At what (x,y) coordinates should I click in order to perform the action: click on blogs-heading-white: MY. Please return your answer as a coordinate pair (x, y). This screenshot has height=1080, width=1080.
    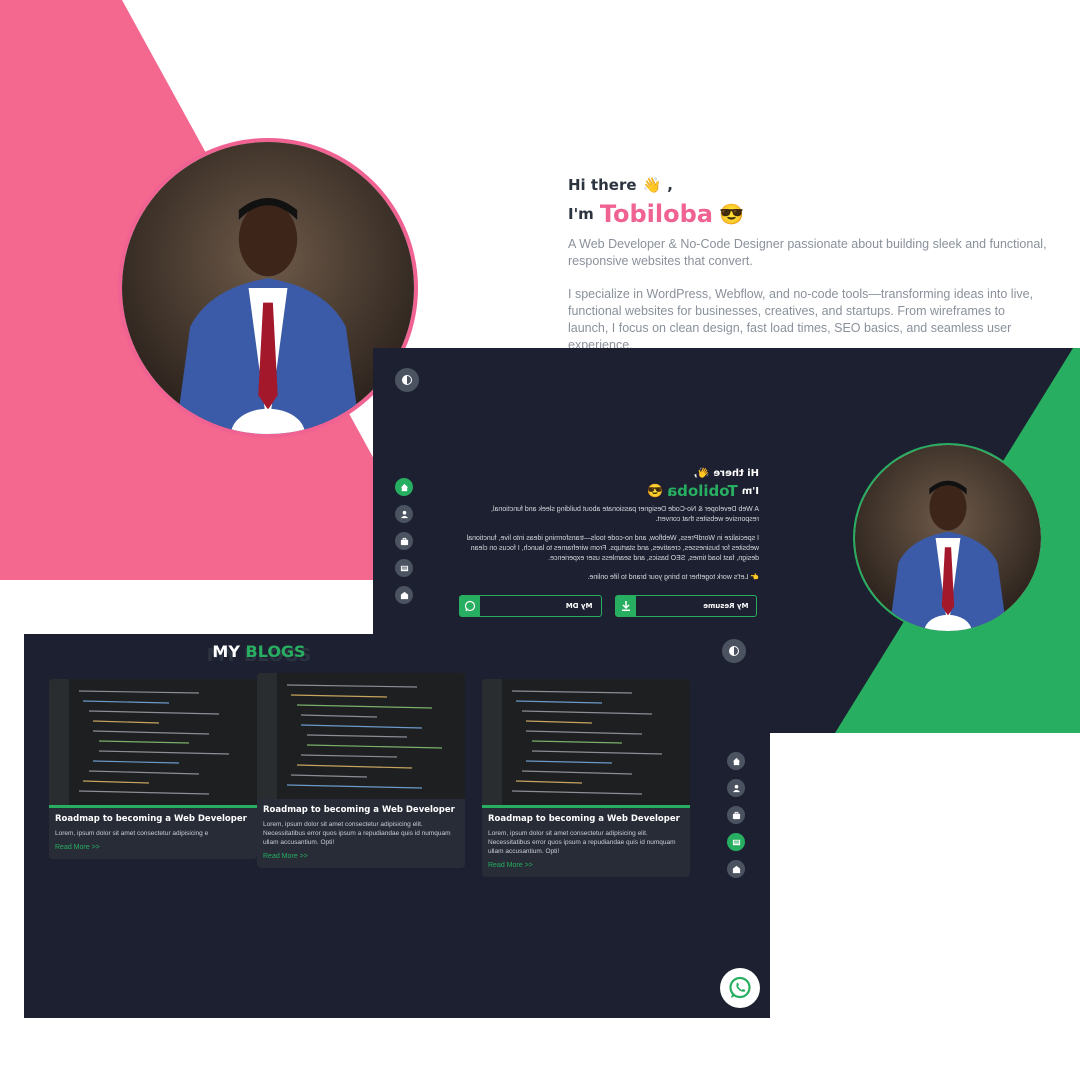
    Looking at the image, I should click on (226, 651).